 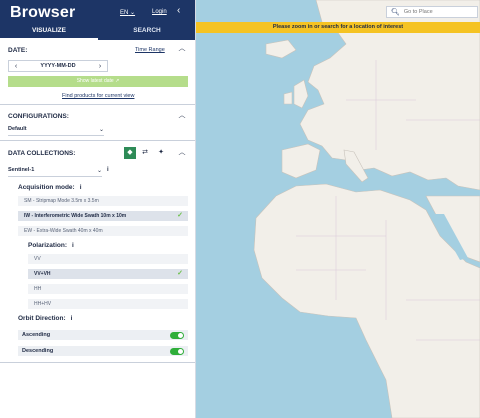 What do you see at coordinates (178, 10) in the screenshot?
I see `collapse-panel-icon: ‹` at bounding box center [178, 10].